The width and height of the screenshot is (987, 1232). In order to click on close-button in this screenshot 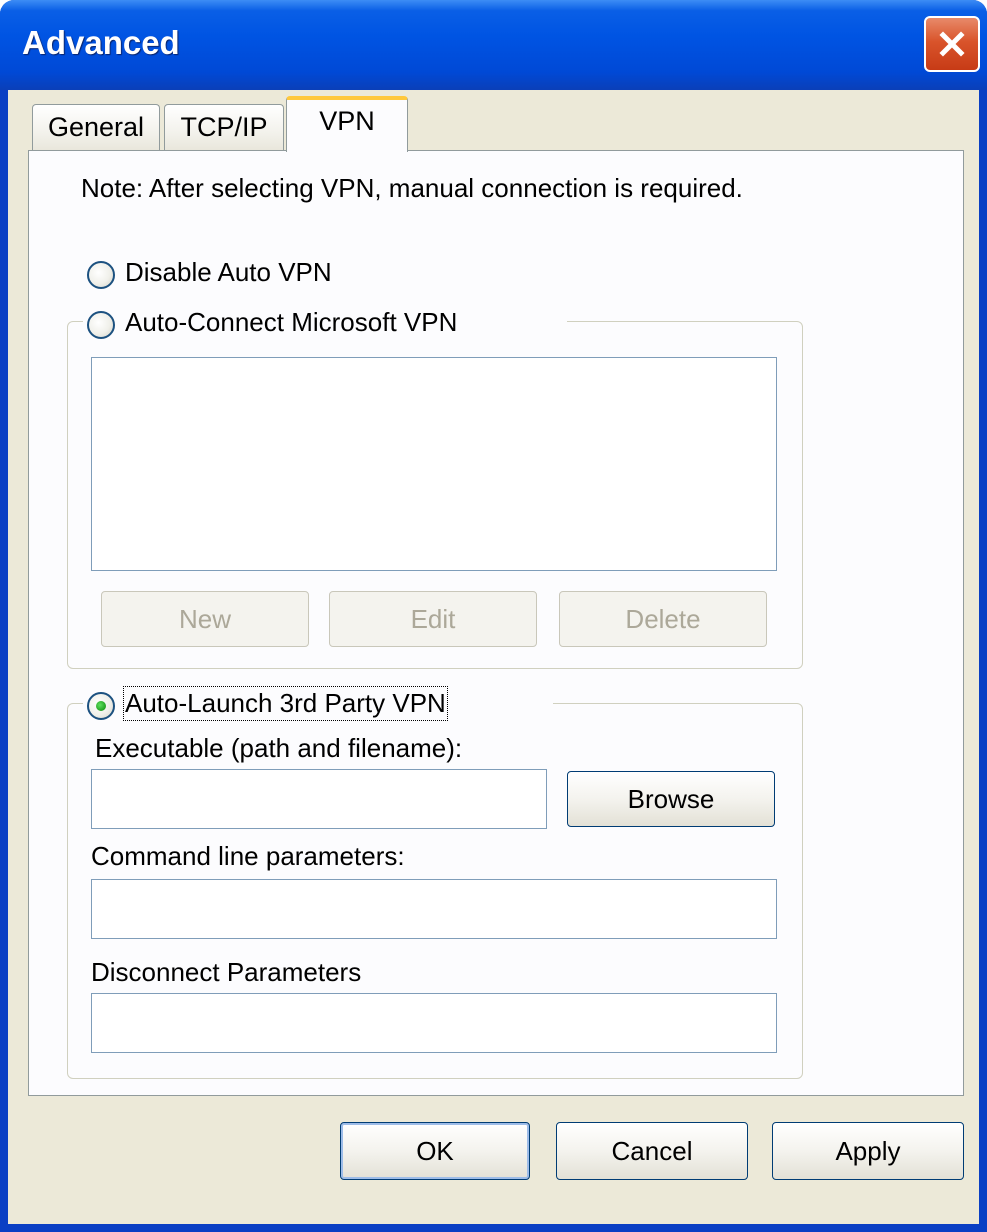, I will do `click(952, 44)`.